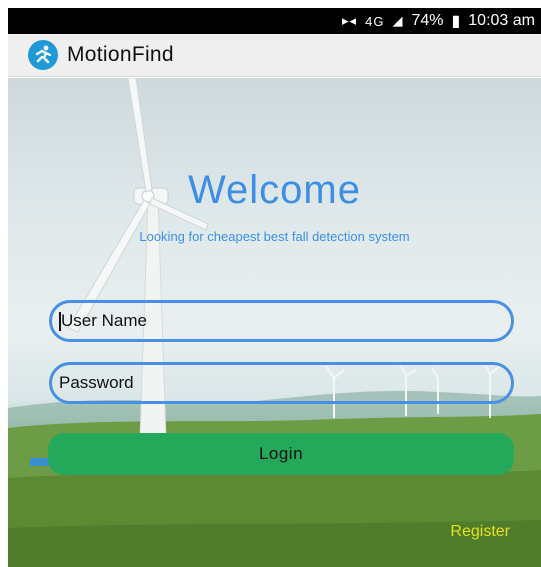 The height and width of the screenshot is (567, 541). I want to click on clock: 10:03 am, so click(501, 20).